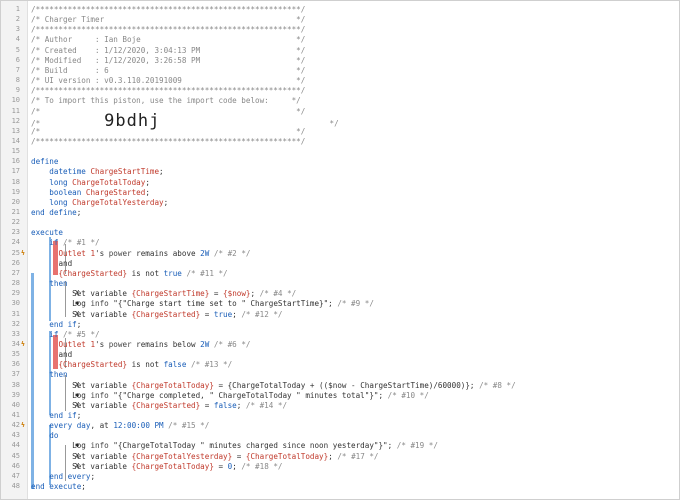  I want to click on token-c: /* Modified : 1/12/2020, 3:26:58 PM */, so click(168, 60).